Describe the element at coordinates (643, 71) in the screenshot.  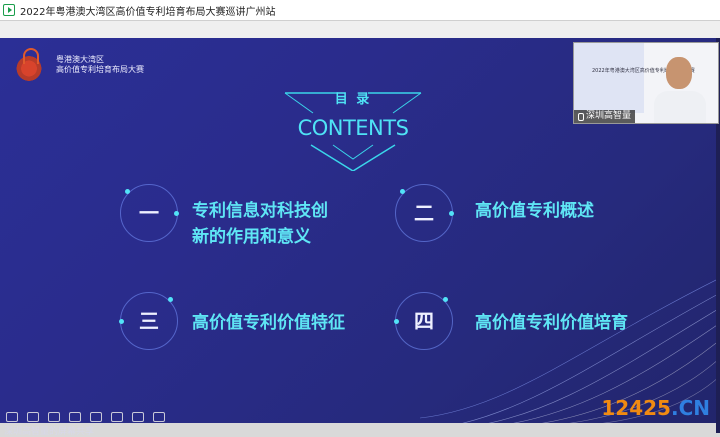
I see `video-screen-text: 2022年粤港澳大湾区高价值专利培育布局大赛` at that location.